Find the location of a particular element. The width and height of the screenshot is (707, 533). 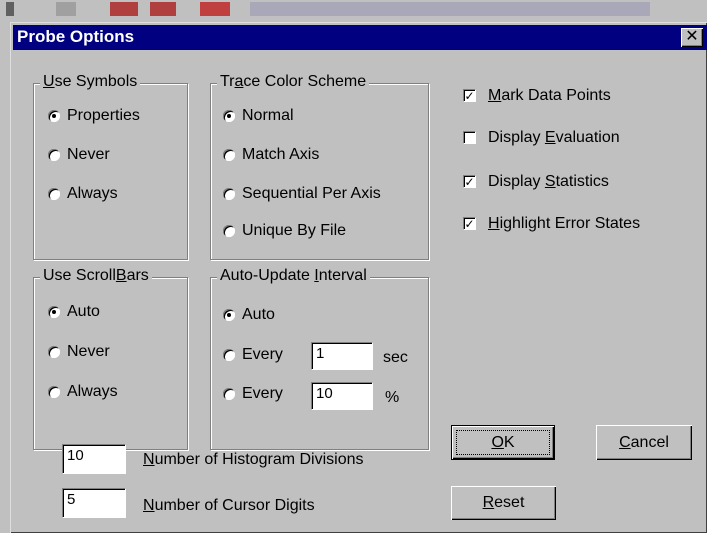

app-toolbar-background is located at coordinates (353, 11).